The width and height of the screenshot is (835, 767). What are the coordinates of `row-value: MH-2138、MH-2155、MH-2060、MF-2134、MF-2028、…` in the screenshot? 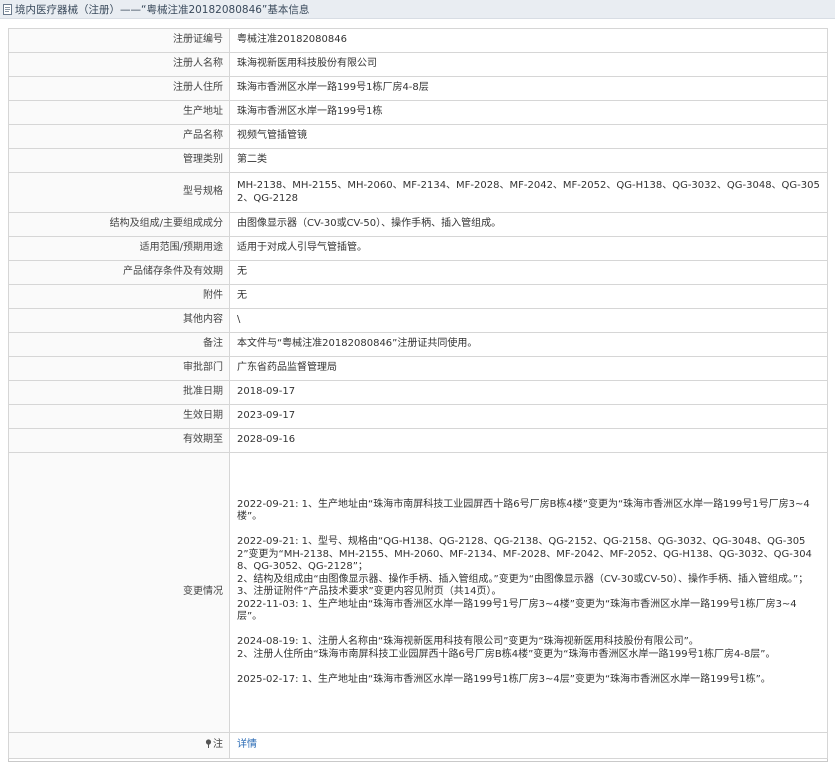 It's located at (528, 192).